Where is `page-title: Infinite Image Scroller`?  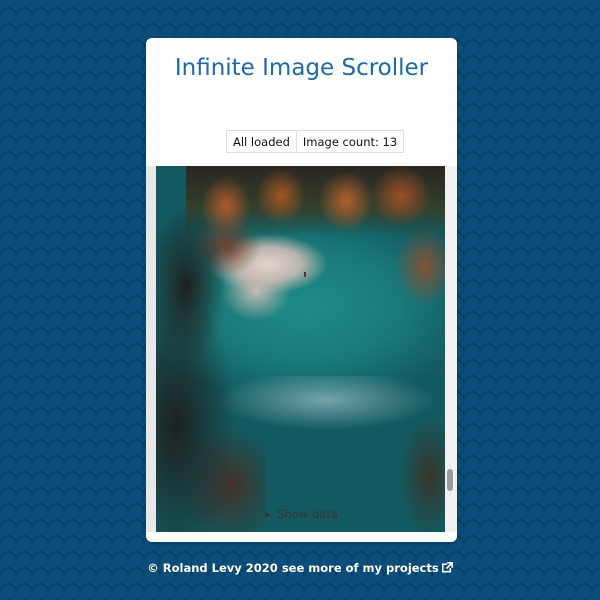
page-title: Infinite Image Scroller is located at coordinates (301, 68).